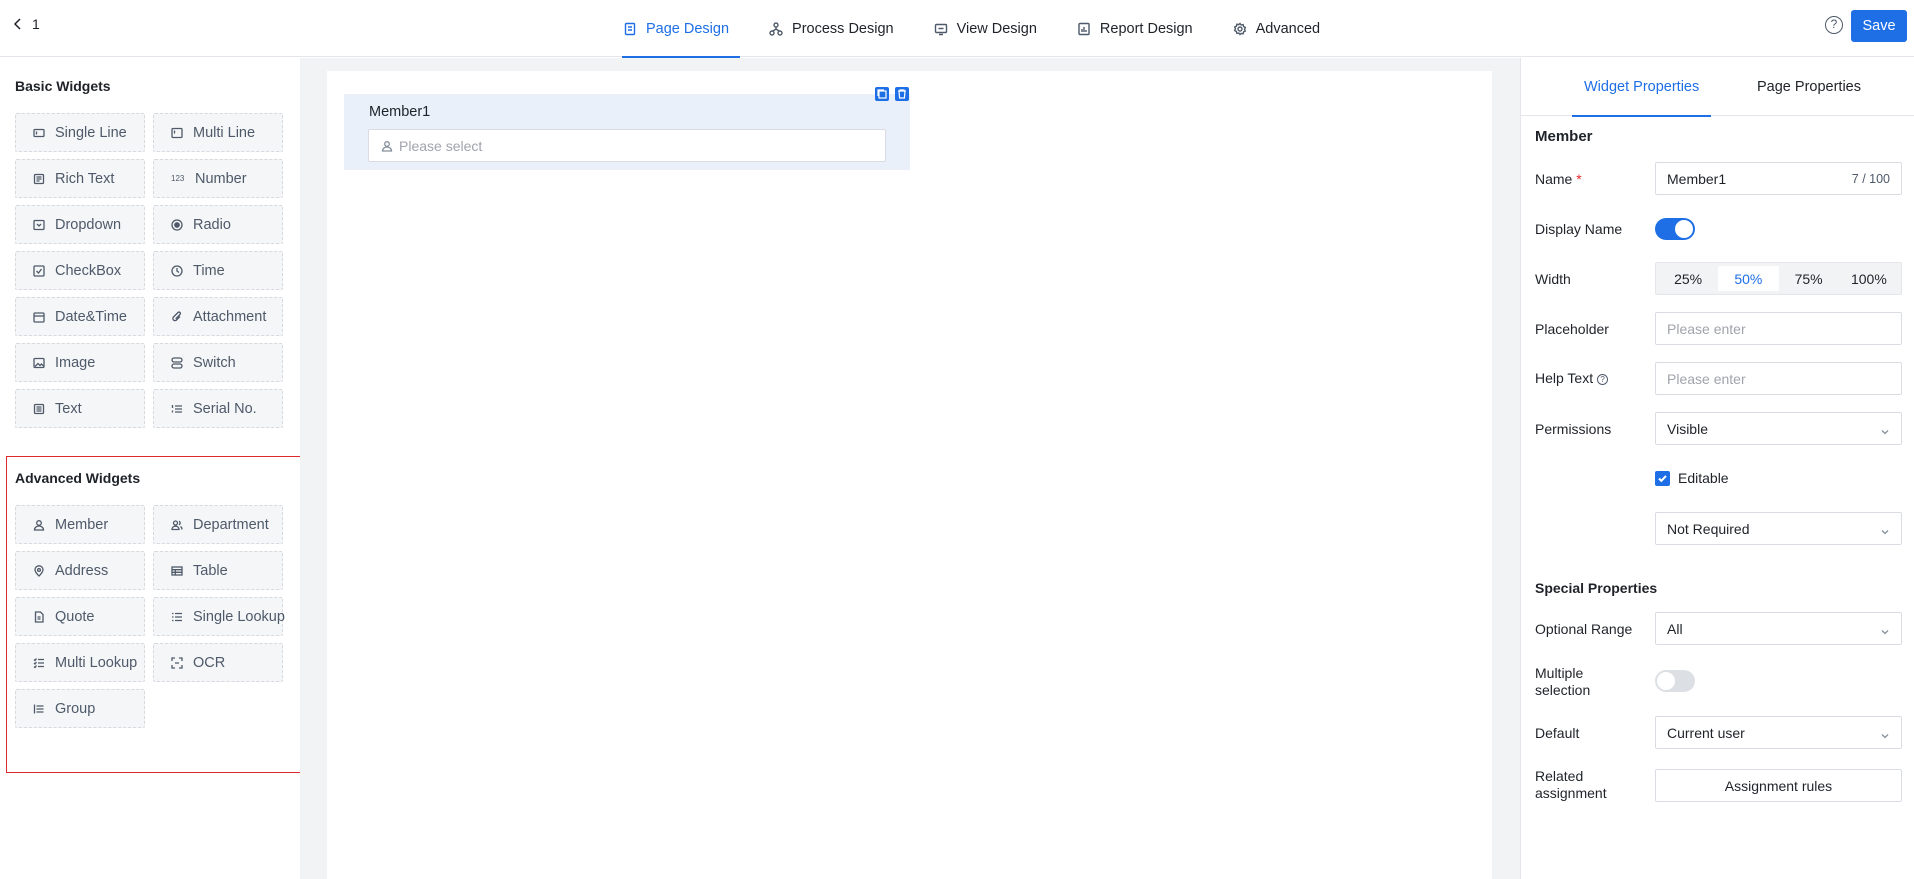 This screenshot has width=1914, height=879. I want to click on help-text-input-hint: Please enter, so click(1706, 378).